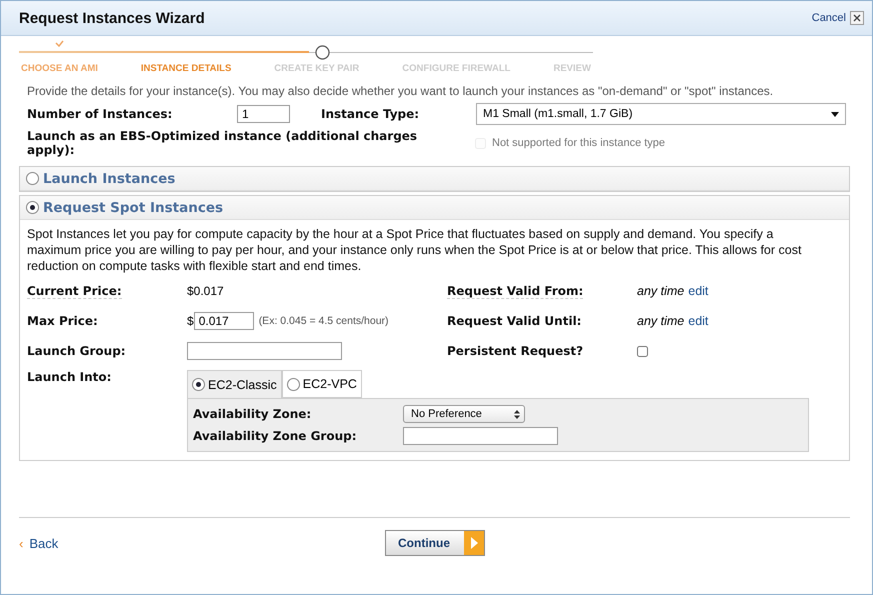 The height and width of the screenshot is (595, 873). I want to click on field-label: Availability Zone Group:, so click(275, 436).